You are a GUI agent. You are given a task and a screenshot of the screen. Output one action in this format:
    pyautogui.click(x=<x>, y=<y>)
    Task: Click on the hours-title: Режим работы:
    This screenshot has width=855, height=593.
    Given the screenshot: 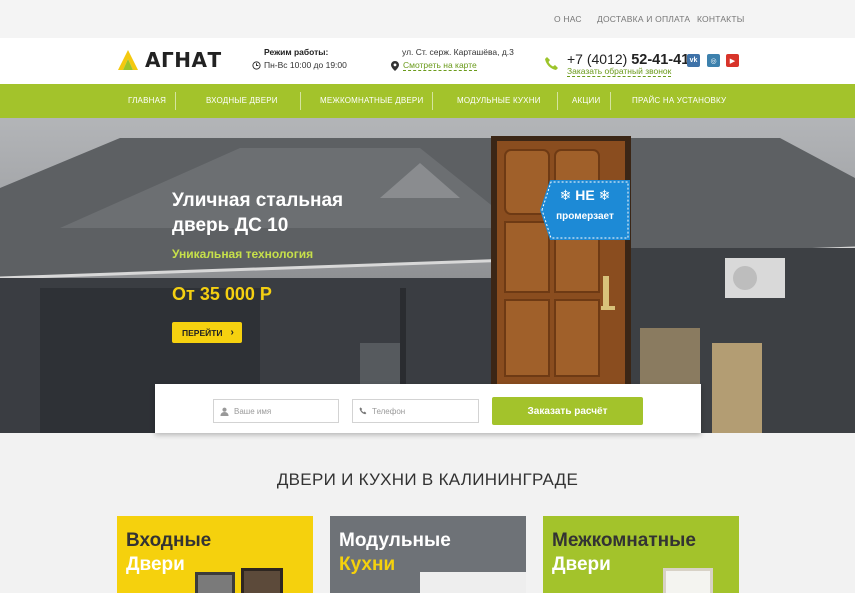 What is the action you would take?
    pyautogui.click(x=296, y=52)
    